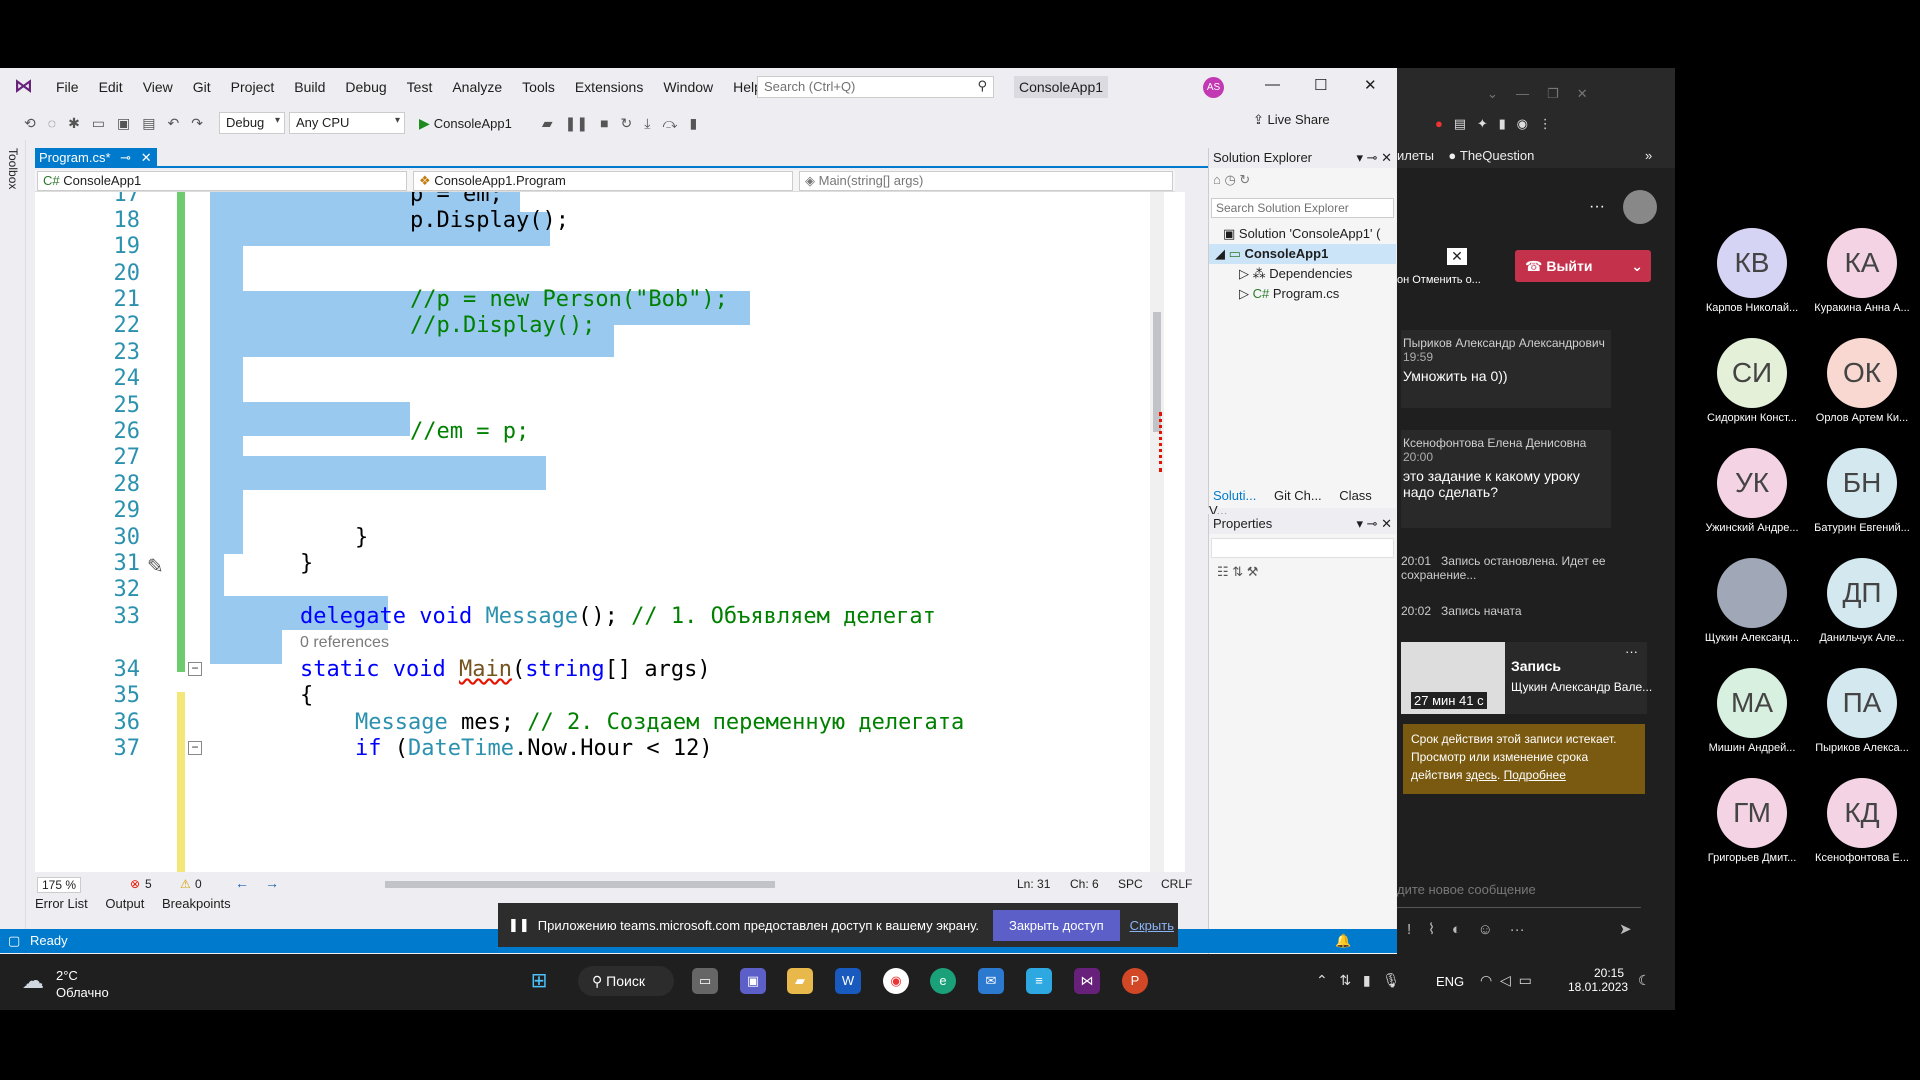 The width and height of the screenshot is (1920, 1080). Describe the element at coordinates (1253, 571) in the screenshot. I see `wrench-icon: ⚒` at that location.